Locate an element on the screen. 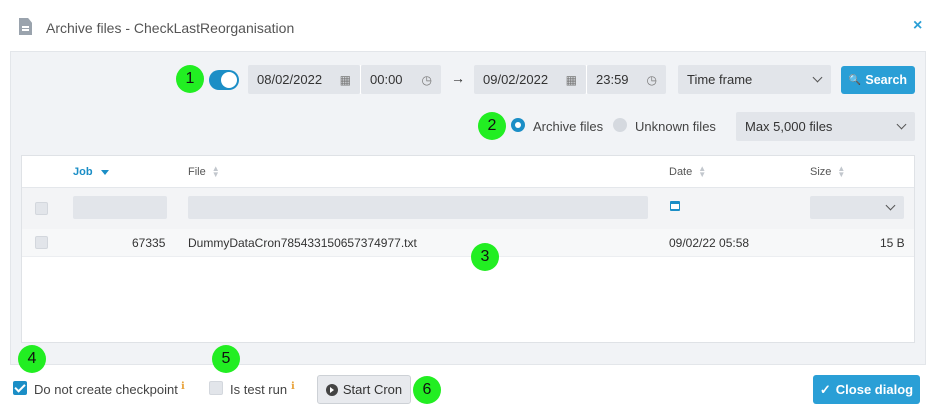  sort-desc-icon is located at coordinates (104, 172).